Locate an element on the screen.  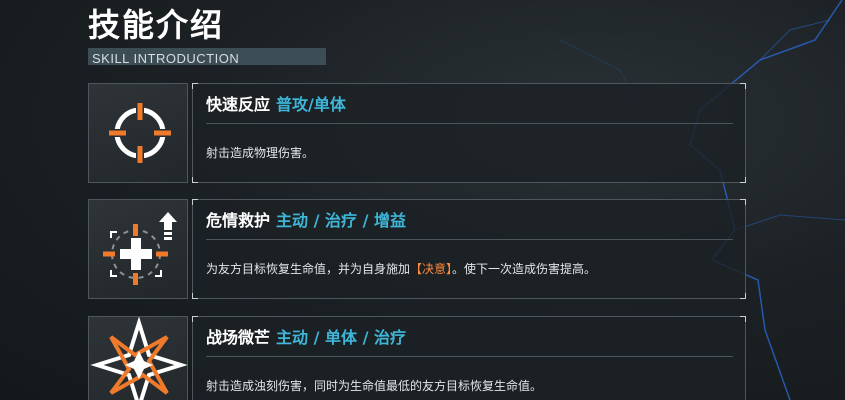
skill-description: 射击造成物理伤害。 is located at coordinates (260, 153).